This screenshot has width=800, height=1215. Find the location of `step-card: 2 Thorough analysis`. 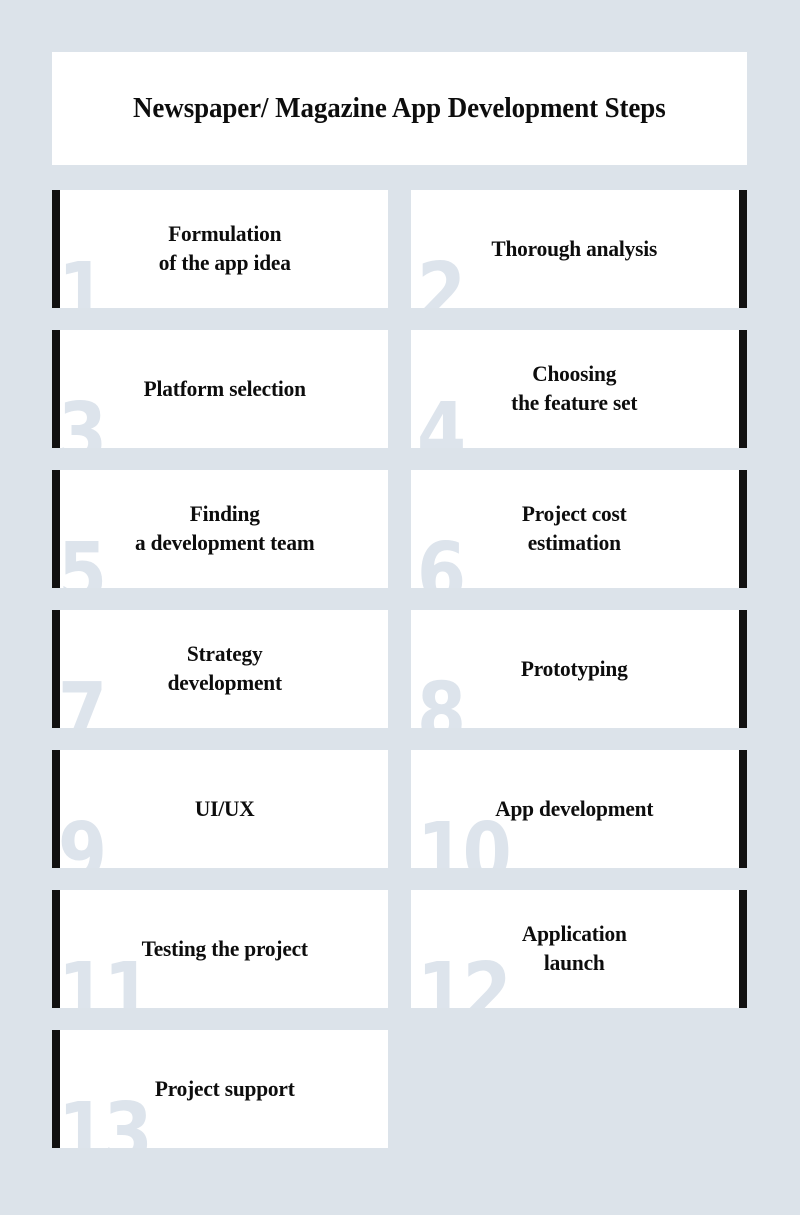

step-card: 2 Thorough analysis is located at coordinates (579, 249).